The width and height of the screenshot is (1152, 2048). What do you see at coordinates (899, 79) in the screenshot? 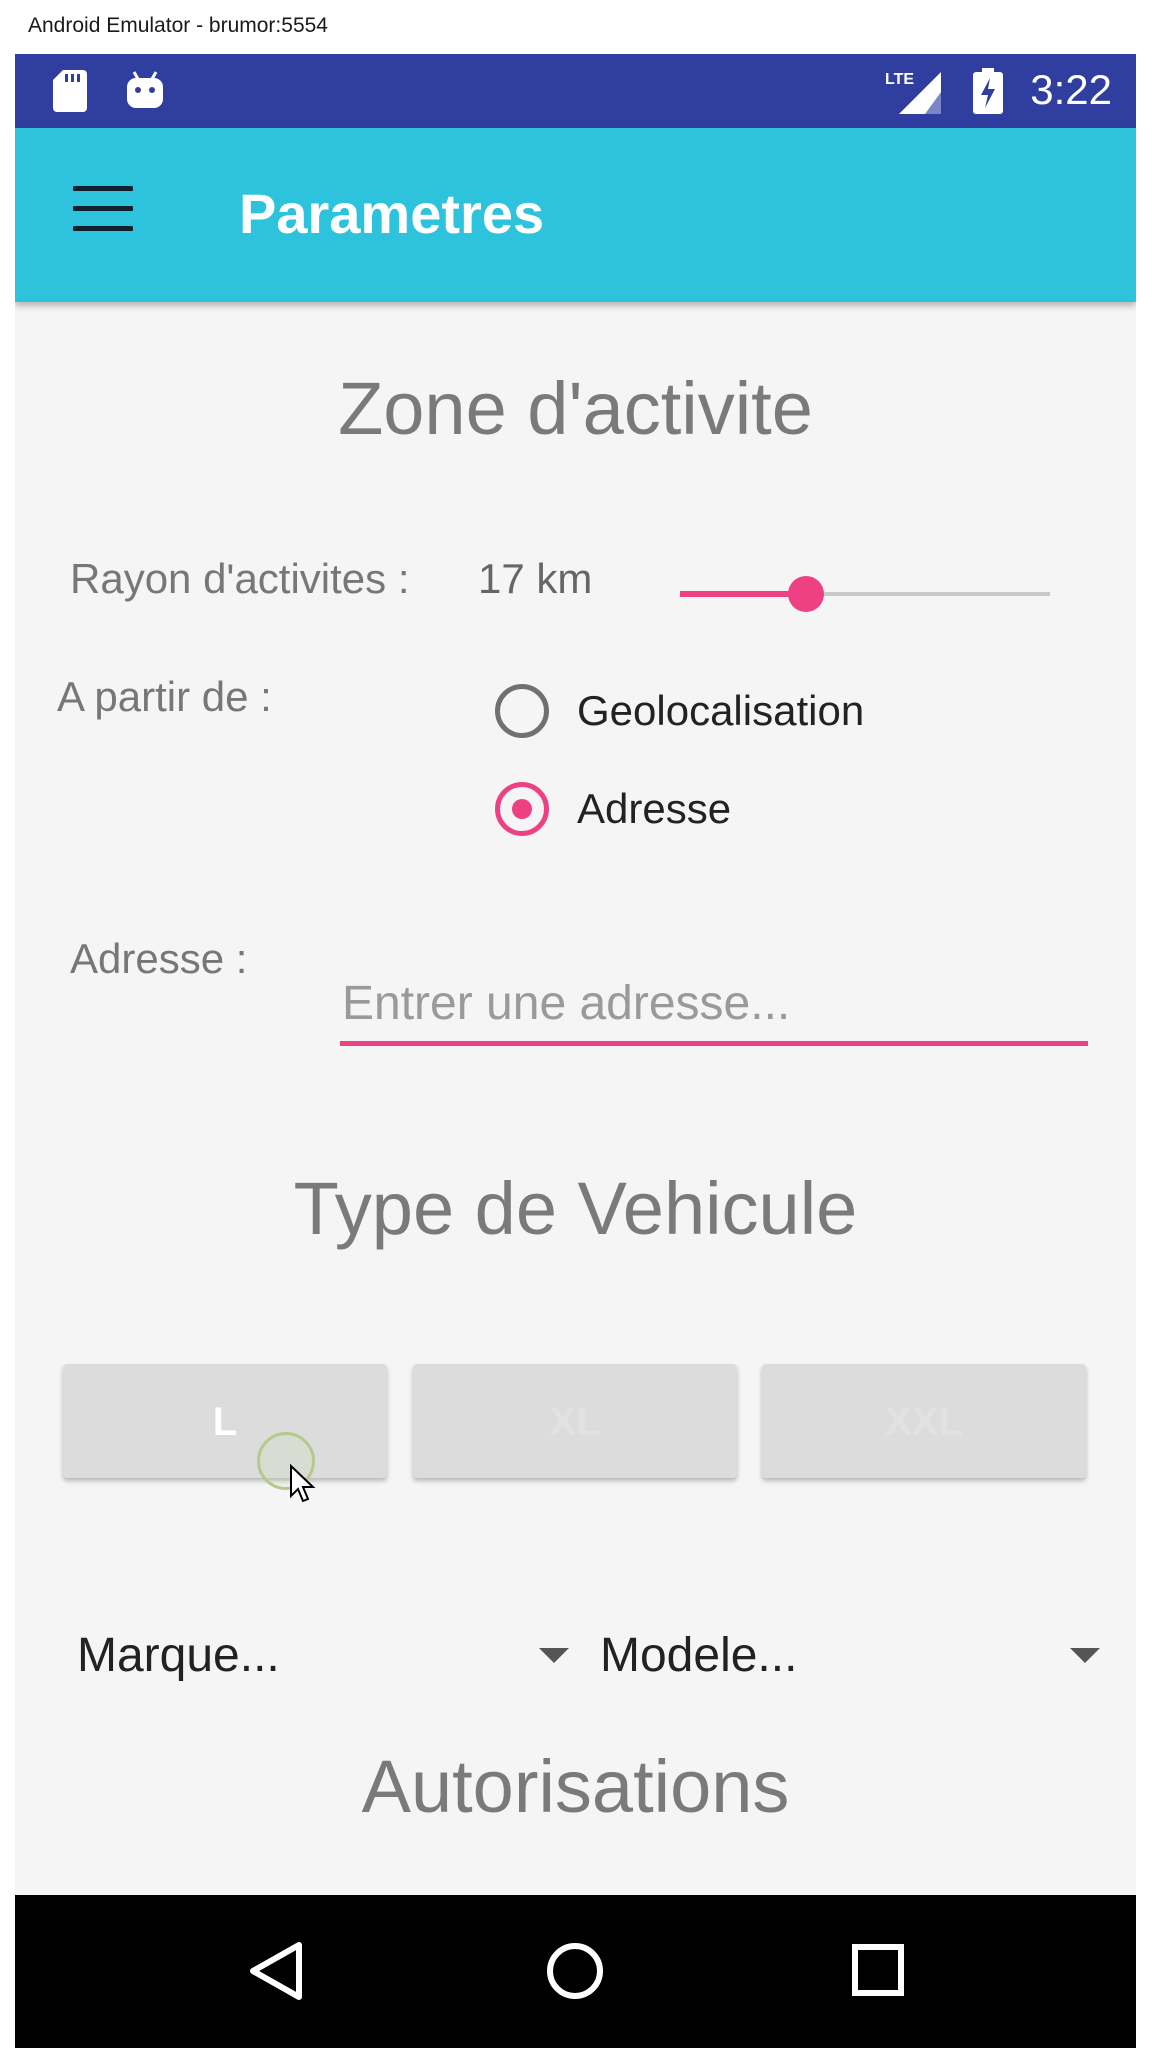
I see `svg-text: LTE` at bounding box center [899, 79].